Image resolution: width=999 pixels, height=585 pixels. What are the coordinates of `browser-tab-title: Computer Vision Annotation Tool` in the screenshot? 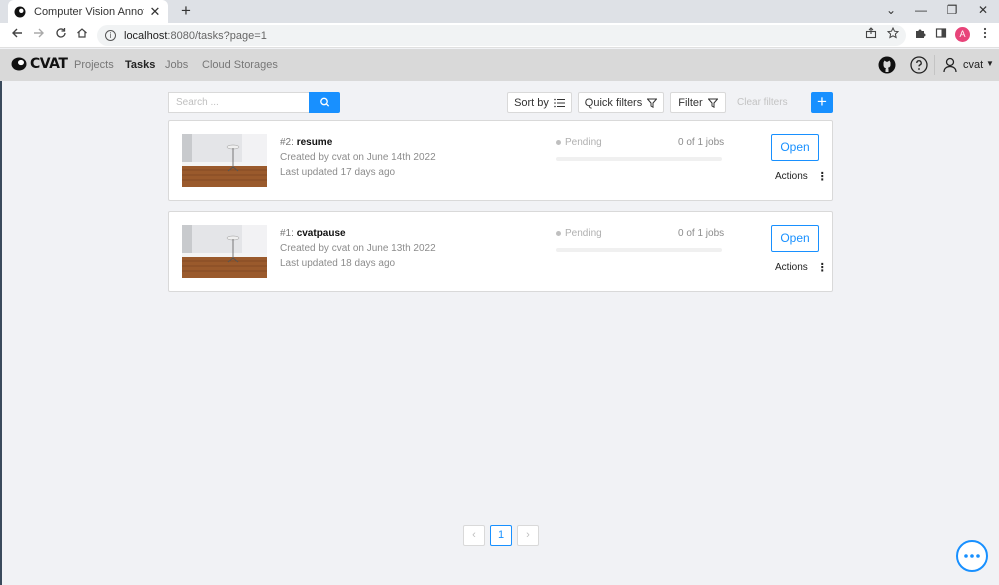 It's located at (89, 11).